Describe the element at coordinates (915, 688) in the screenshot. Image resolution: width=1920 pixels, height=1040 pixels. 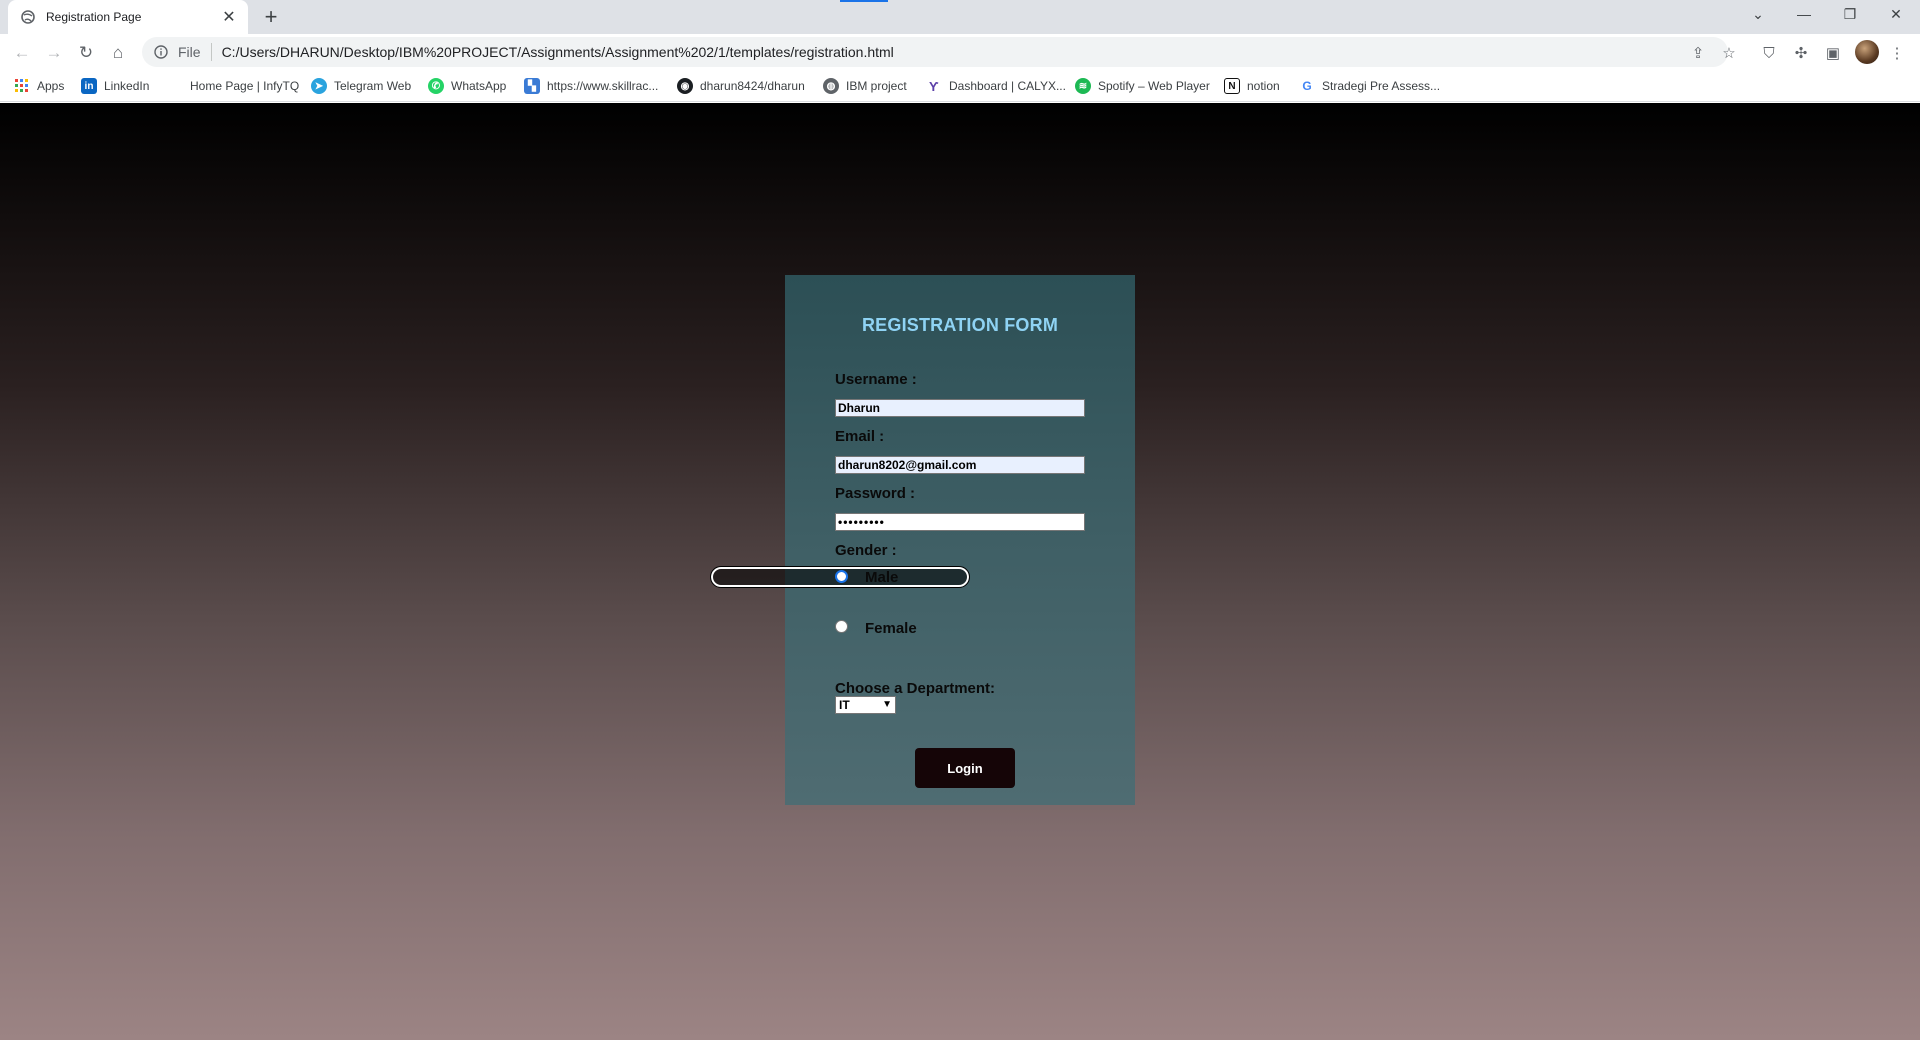
I see `department-label: Choose a Department:` at that location.